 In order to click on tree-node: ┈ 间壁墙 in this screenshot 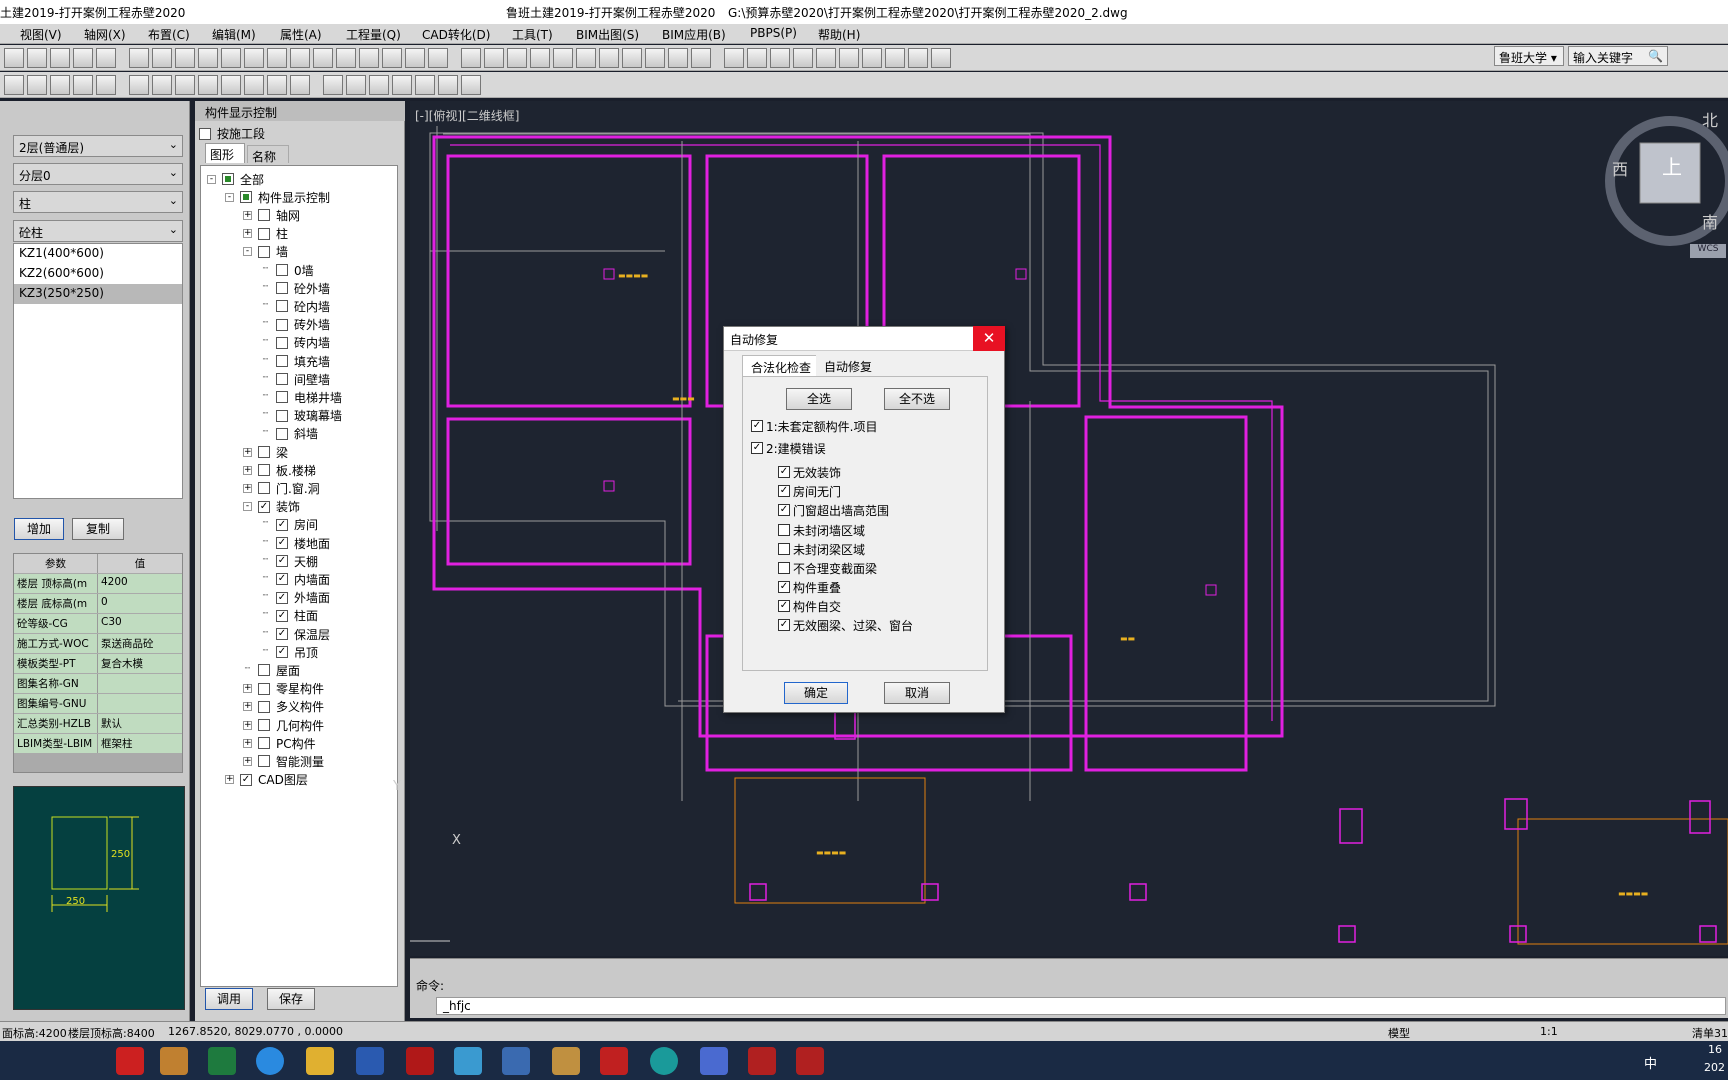, I will do `click(295, 379)`.